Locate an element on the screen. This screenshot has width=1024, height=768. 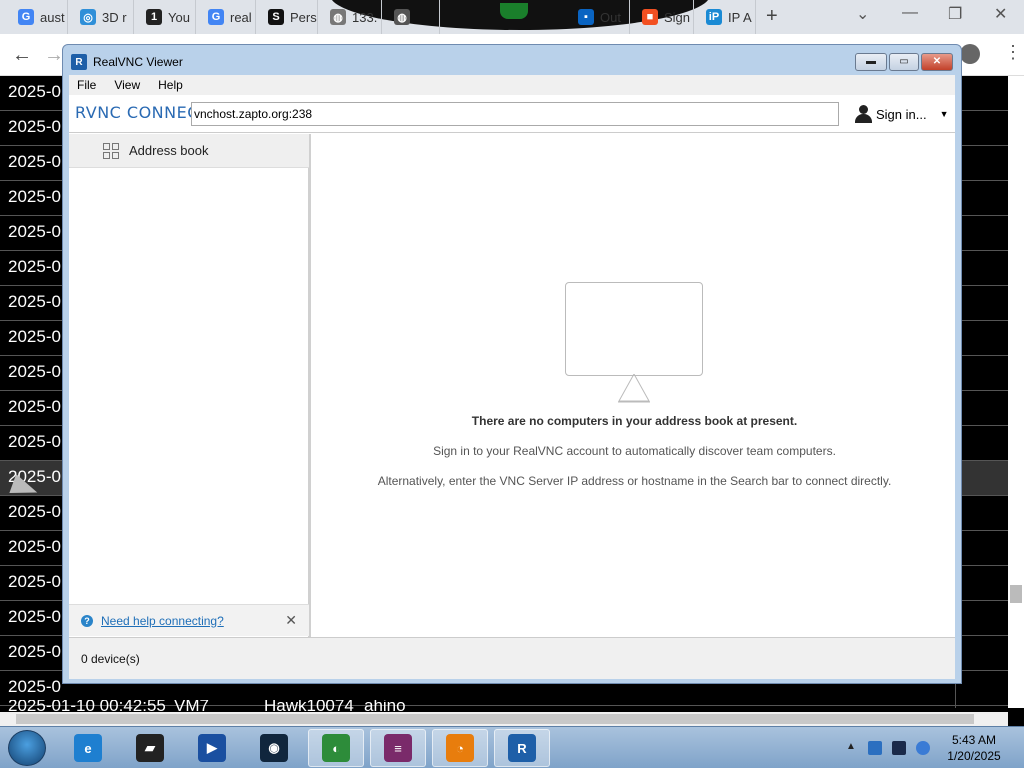
chevron-down-icon: ▼ is located at coordinates (944, 114).